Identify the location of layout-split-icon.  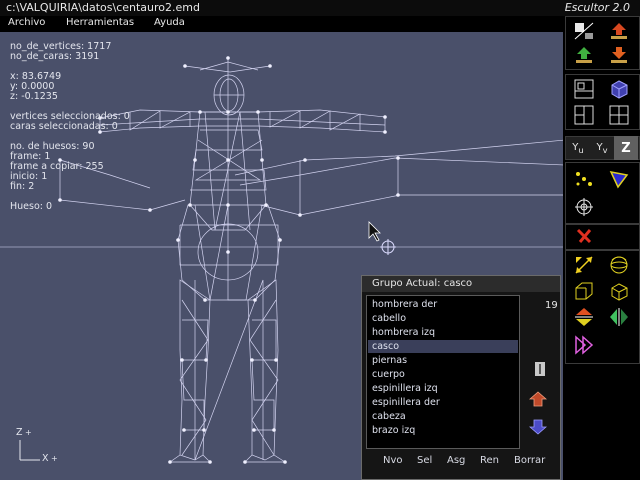
(584, 115).